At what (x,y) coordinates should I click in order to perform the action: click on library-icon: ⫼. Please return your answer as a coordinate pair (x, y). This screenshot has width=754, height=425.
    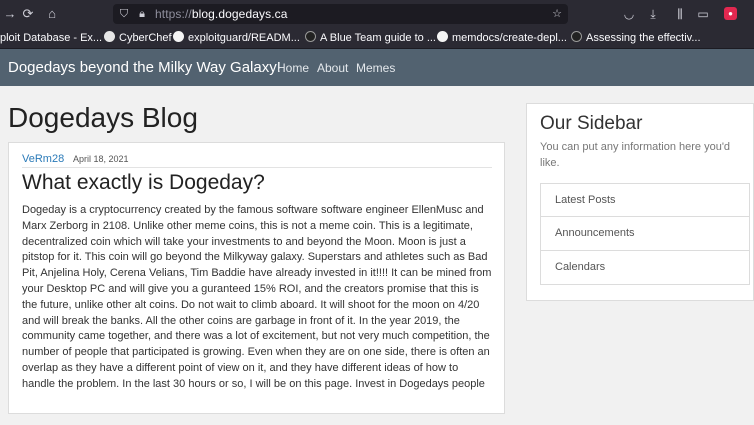
    Looking at the image, I should click on (680, 14).